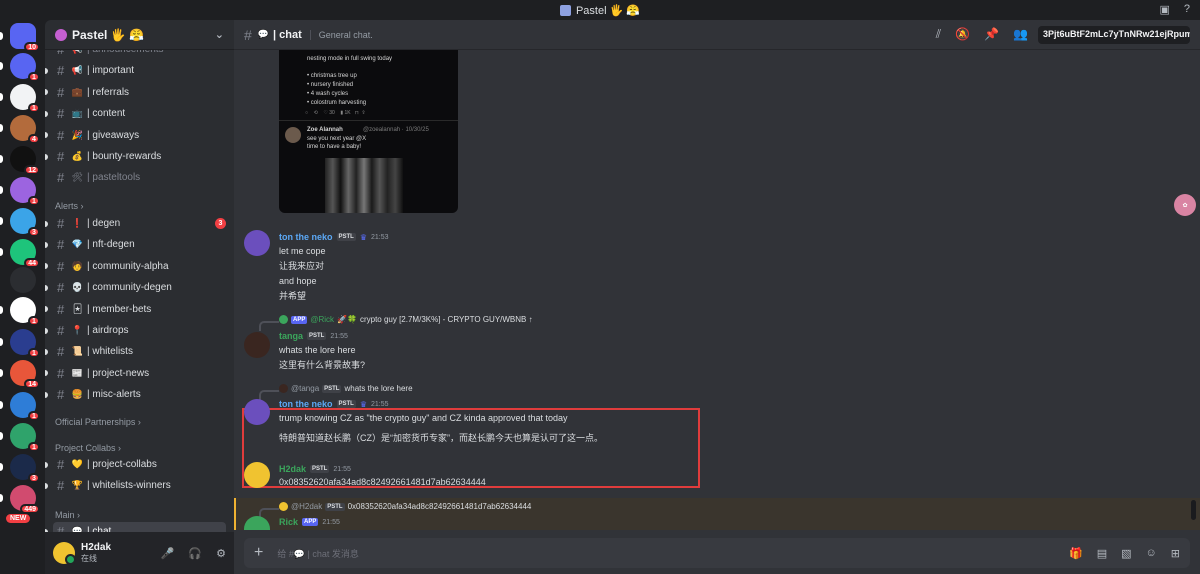  I want to click on server-icon: 12, so click(20, 160).